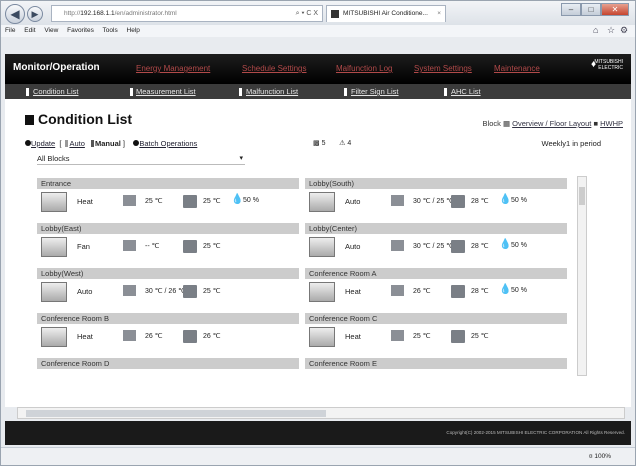  Describe the element at coordinates (436, 366) in the screenshot. I see `room-card: Conference Room E` at that location.